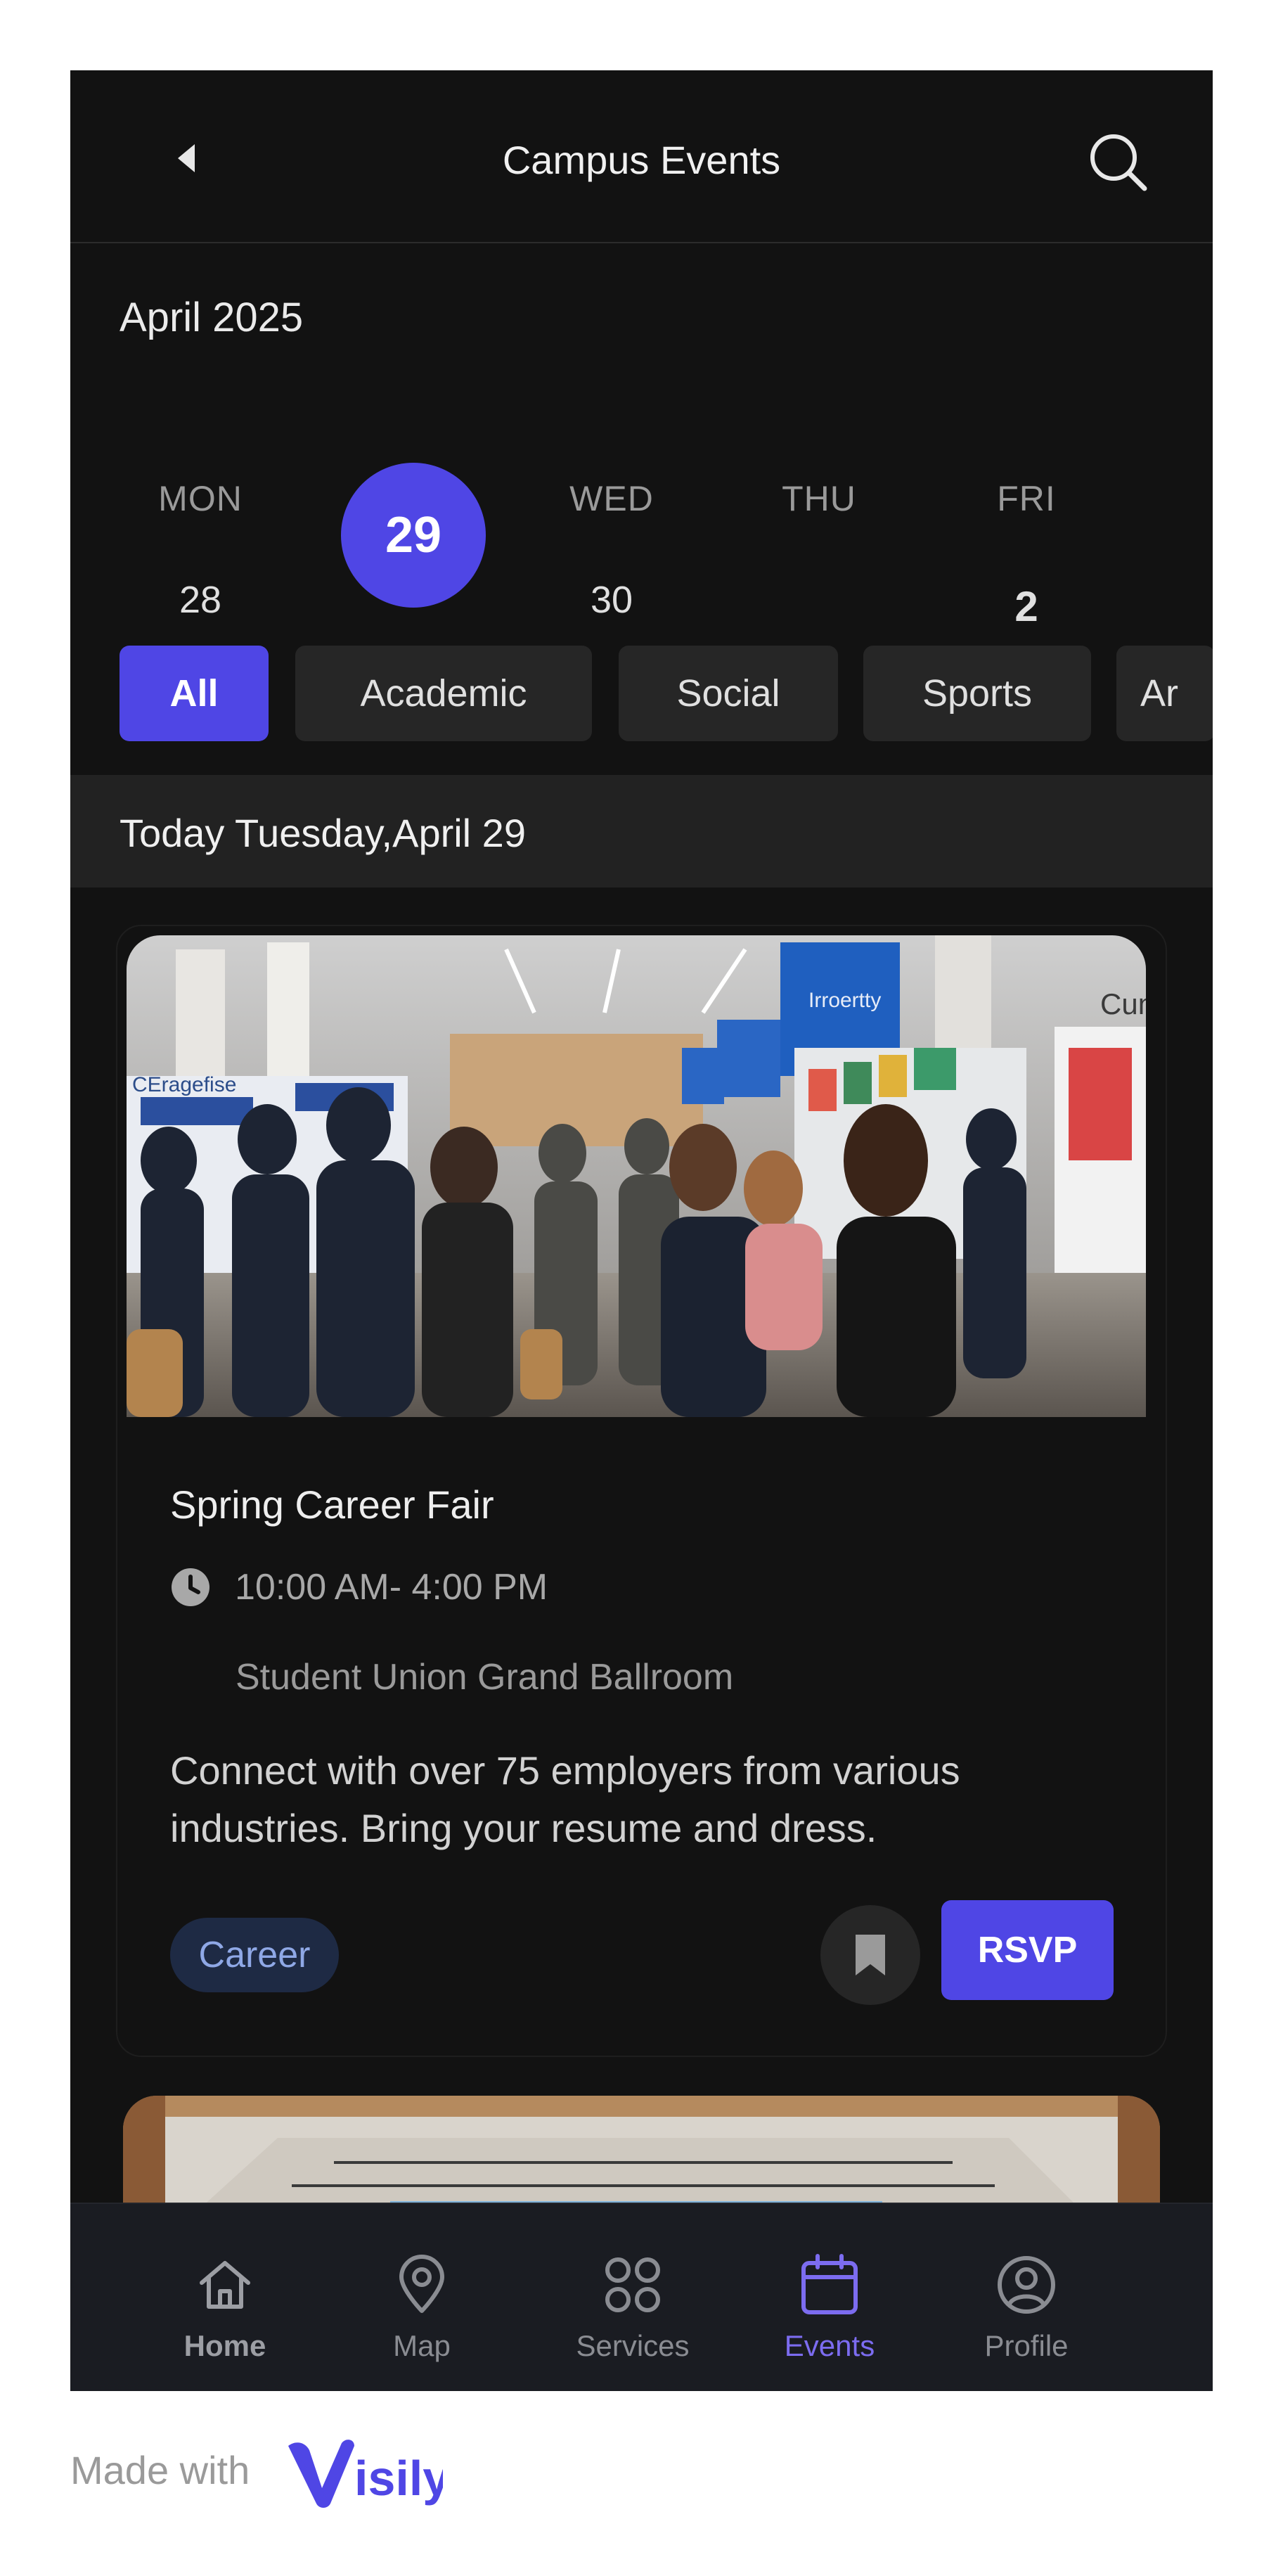 This screenshot has height=2576, width=1283. I want to click on nav-item-home: Home, so click(225, 2297).